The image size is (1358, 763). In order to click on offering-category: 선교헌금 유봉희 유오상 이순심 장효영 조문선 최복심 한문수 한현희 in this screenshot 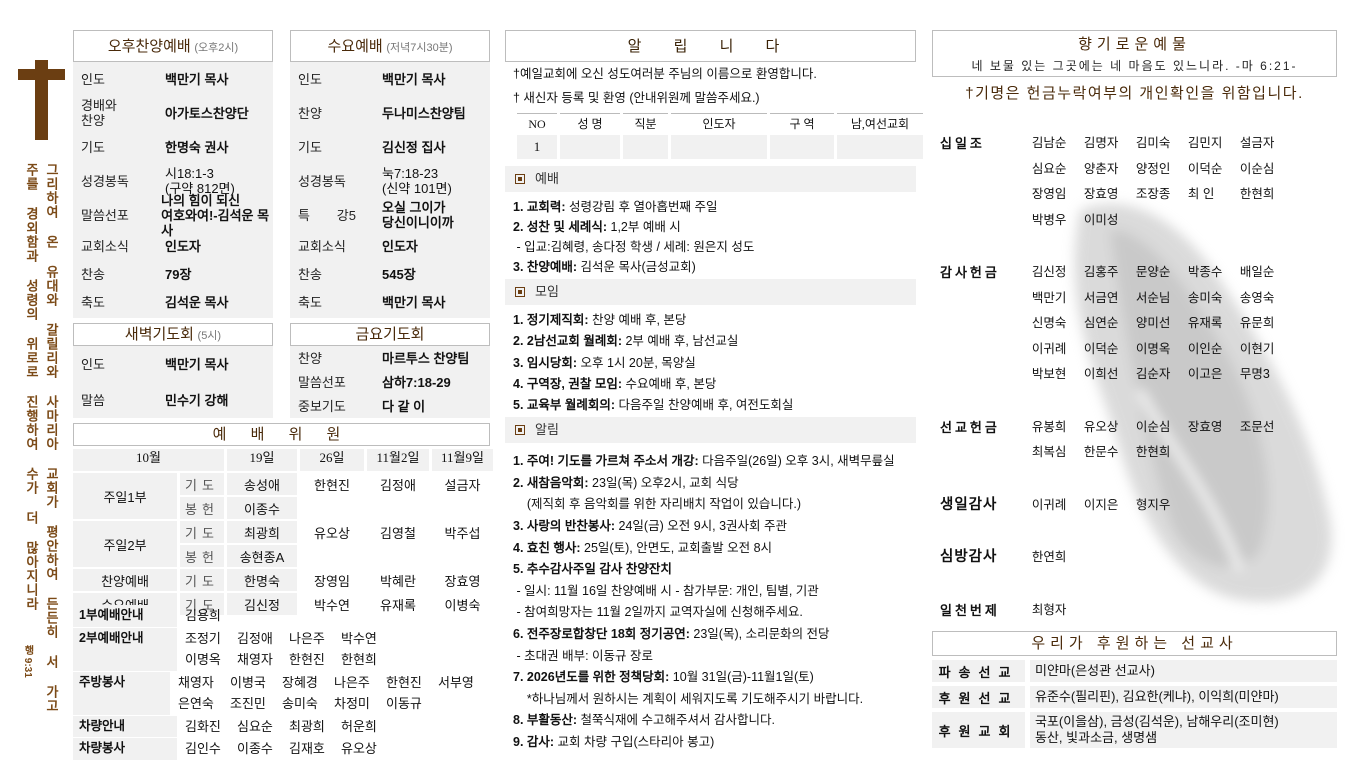, I will do `click(1140, 440)`.